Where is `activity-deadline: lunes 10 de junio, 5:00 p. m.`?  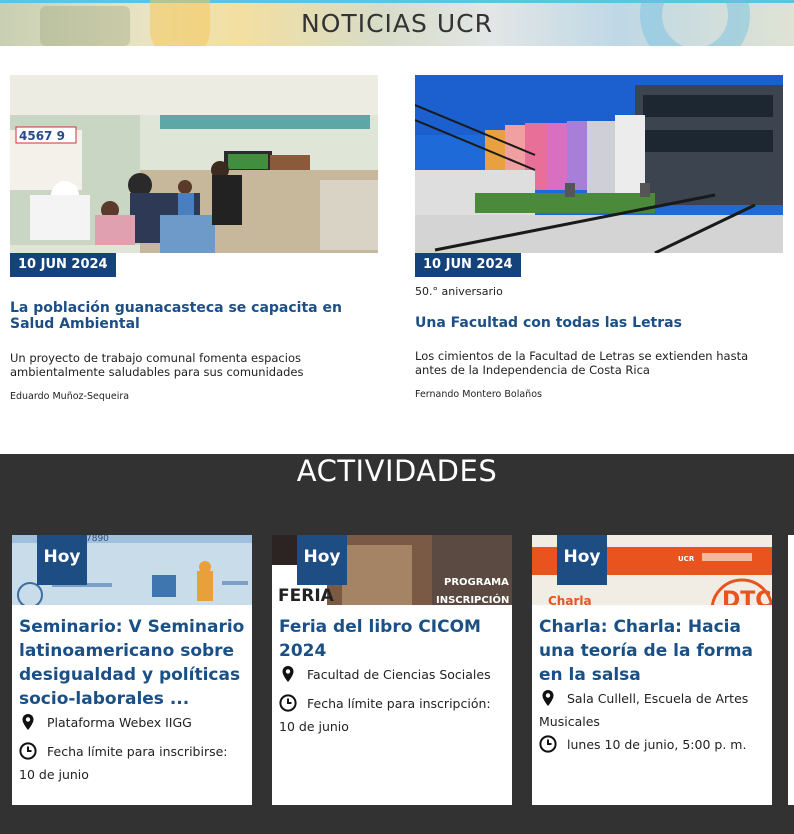 activity-deadline: lunes 10 de junio, 5:00 p. m. is located at coordinates (653, 744).